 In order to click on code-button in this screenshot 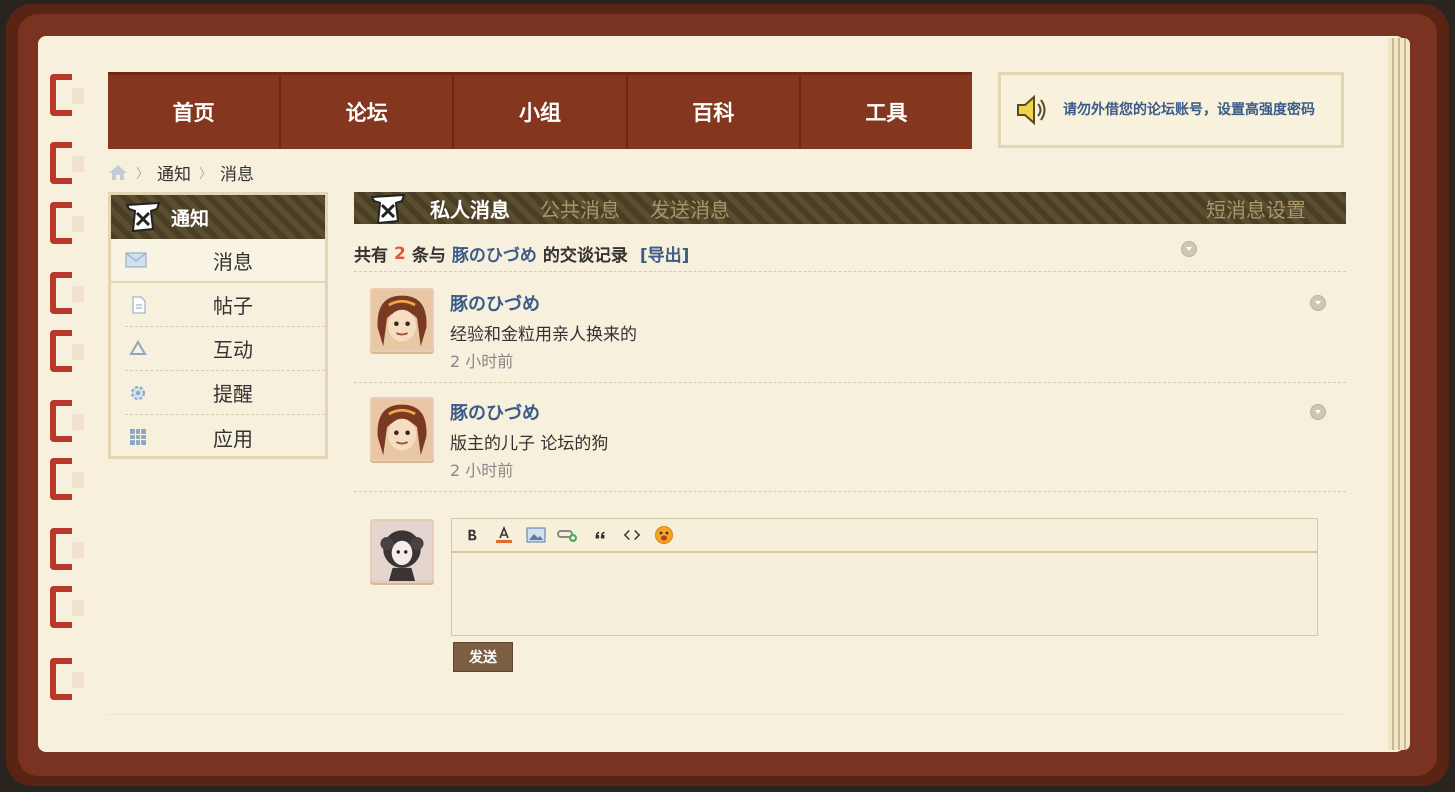, I will do `click(632, 535)`.